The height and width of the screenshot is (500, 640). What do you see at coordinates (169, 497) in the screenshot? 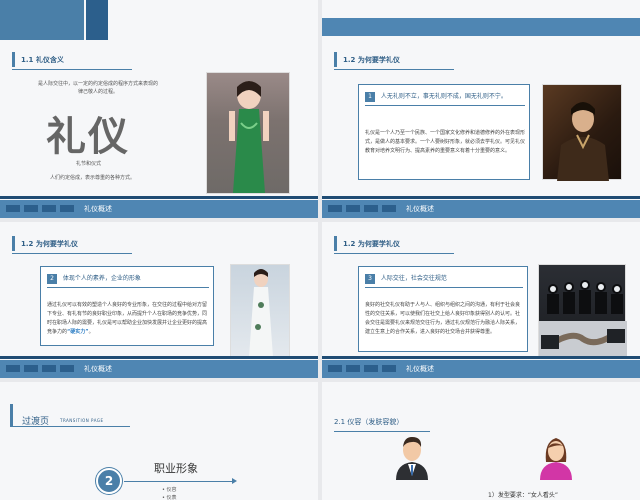
I see `chapter-item-2: • 仪表` at bounding box center [169, 497].